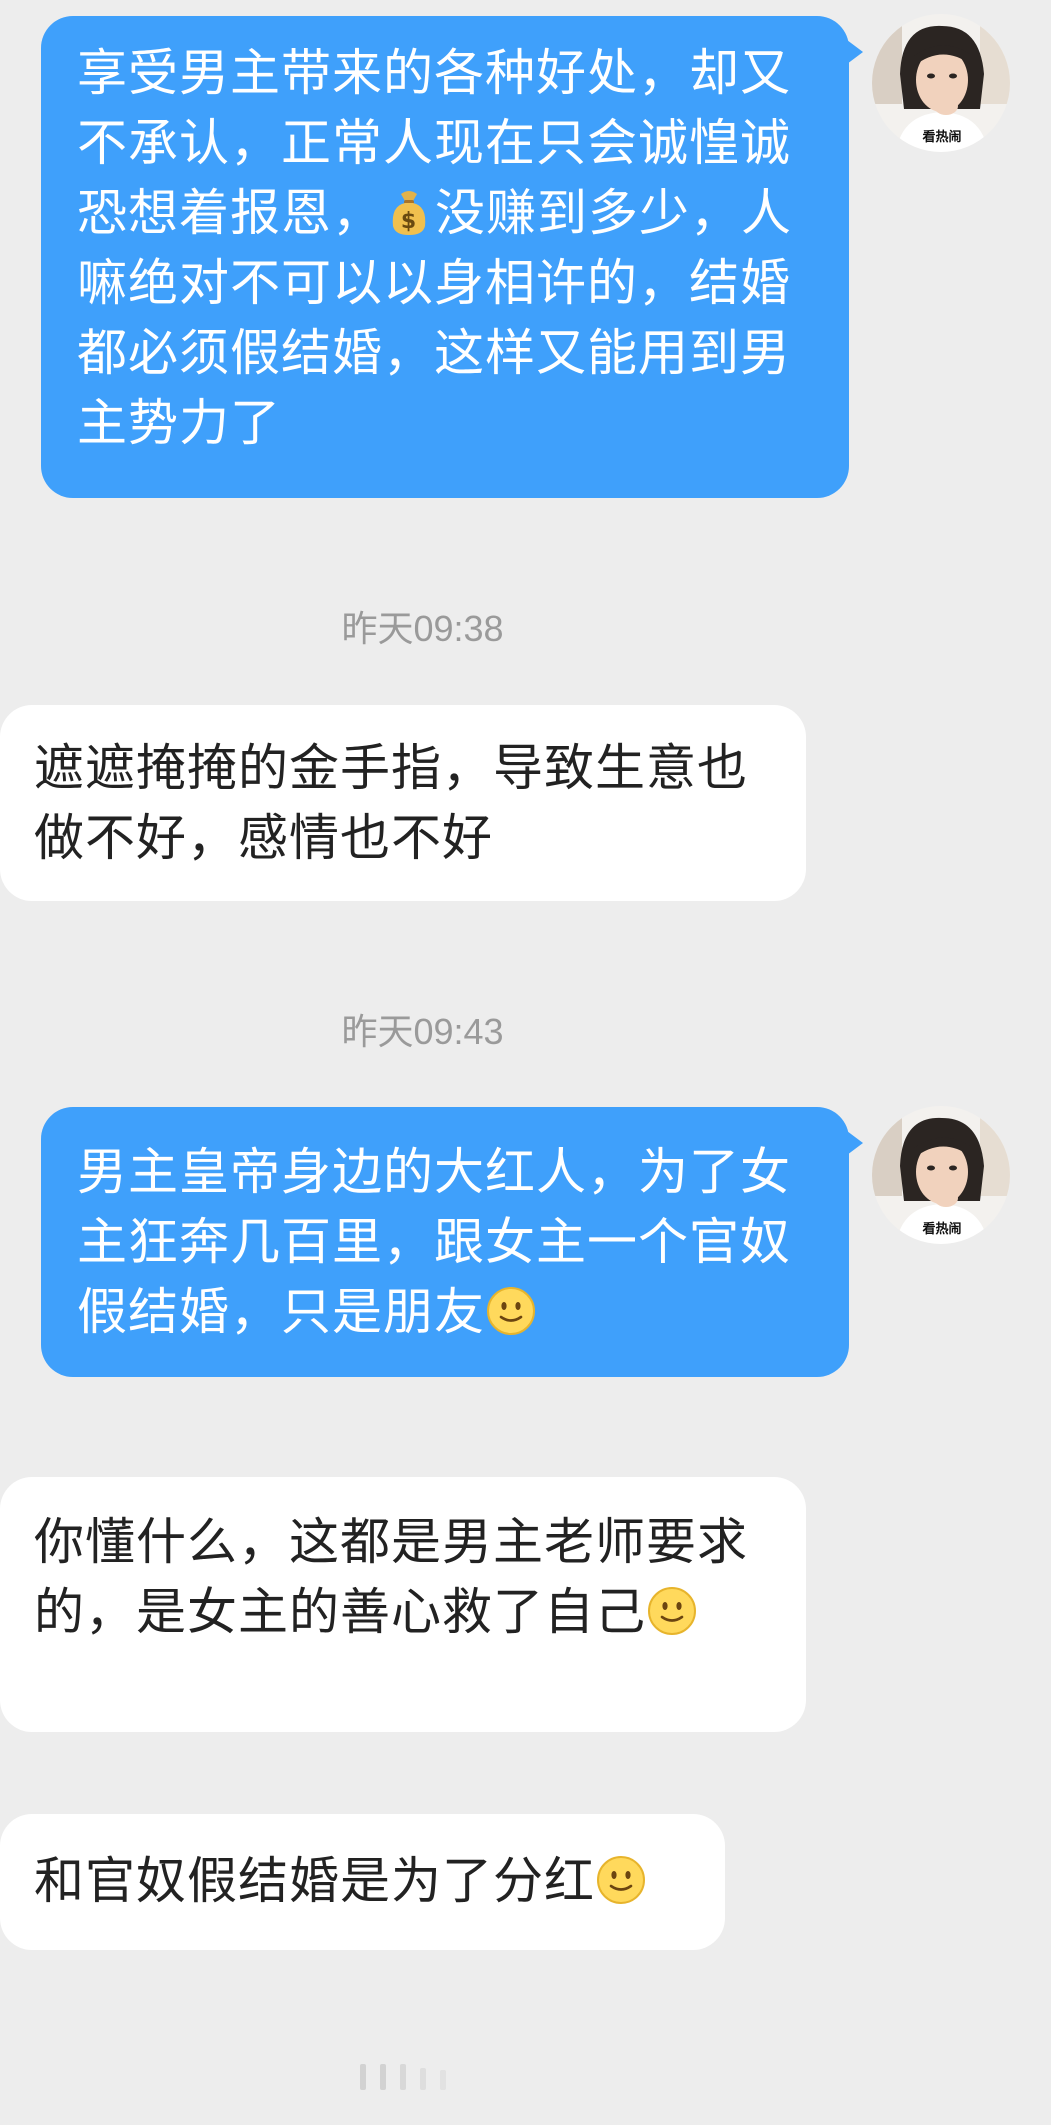  I want to click on message-text: 你懂什么，这都是男主老师要求的，是女主的善心救了自己, so click(391, 1577).